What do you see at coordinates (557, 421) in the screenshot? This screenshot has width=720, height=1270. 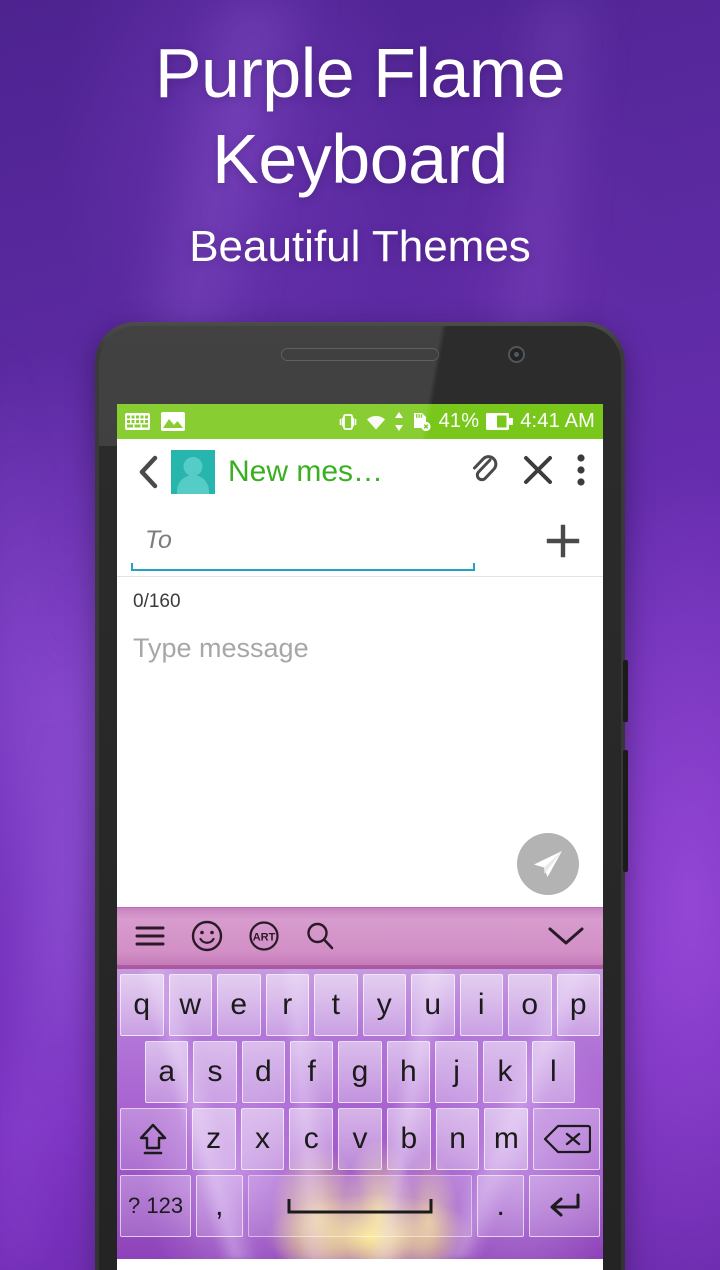 I see `status-time: 4:41 AM` at bounding box center [557, 421].